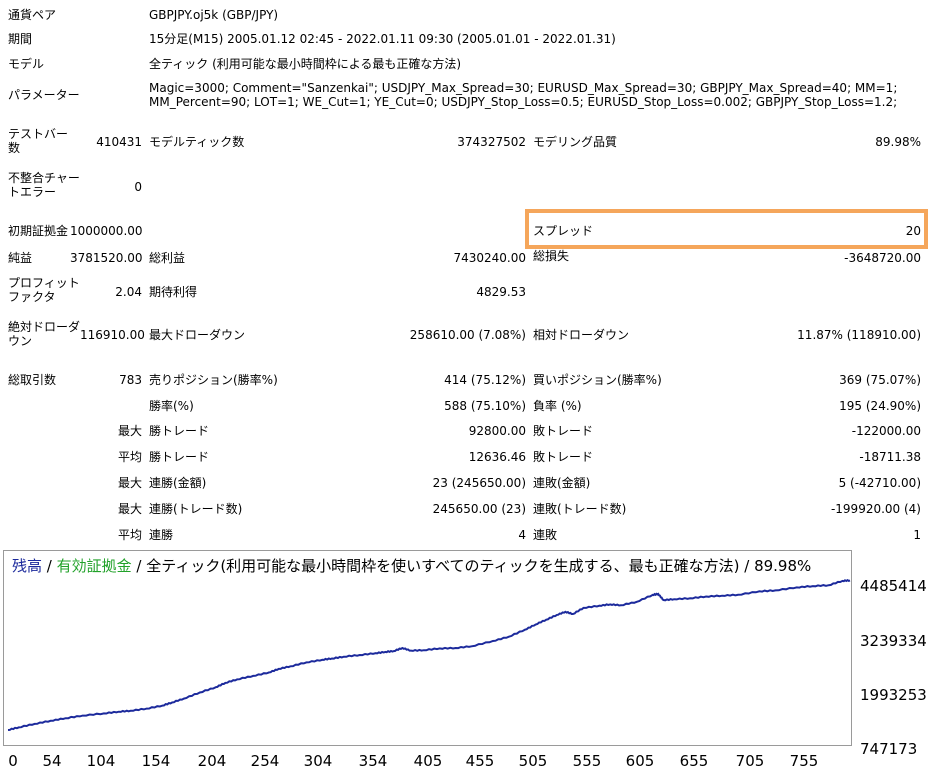 Image resolution: width=933 pixels, height=775 pixels. I want to click on x-tick-label: 54, so click(52, 761).